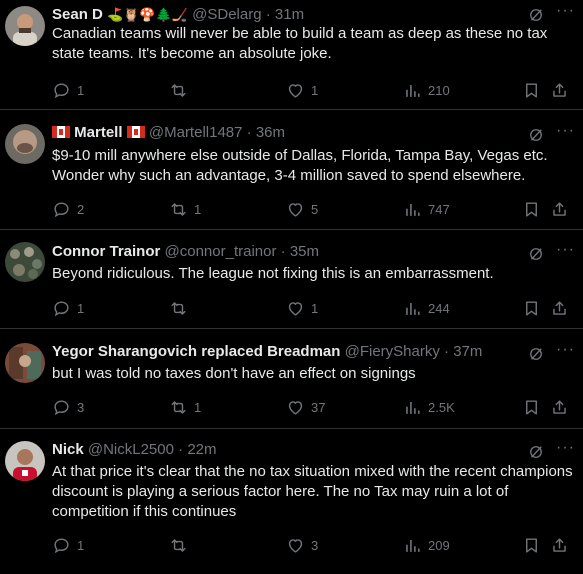 This screenshot has width=583, height=574. What do you see at coordinates (412, 308) in the screenshot?
I see `views-icon` at bounding box center [412, 308].